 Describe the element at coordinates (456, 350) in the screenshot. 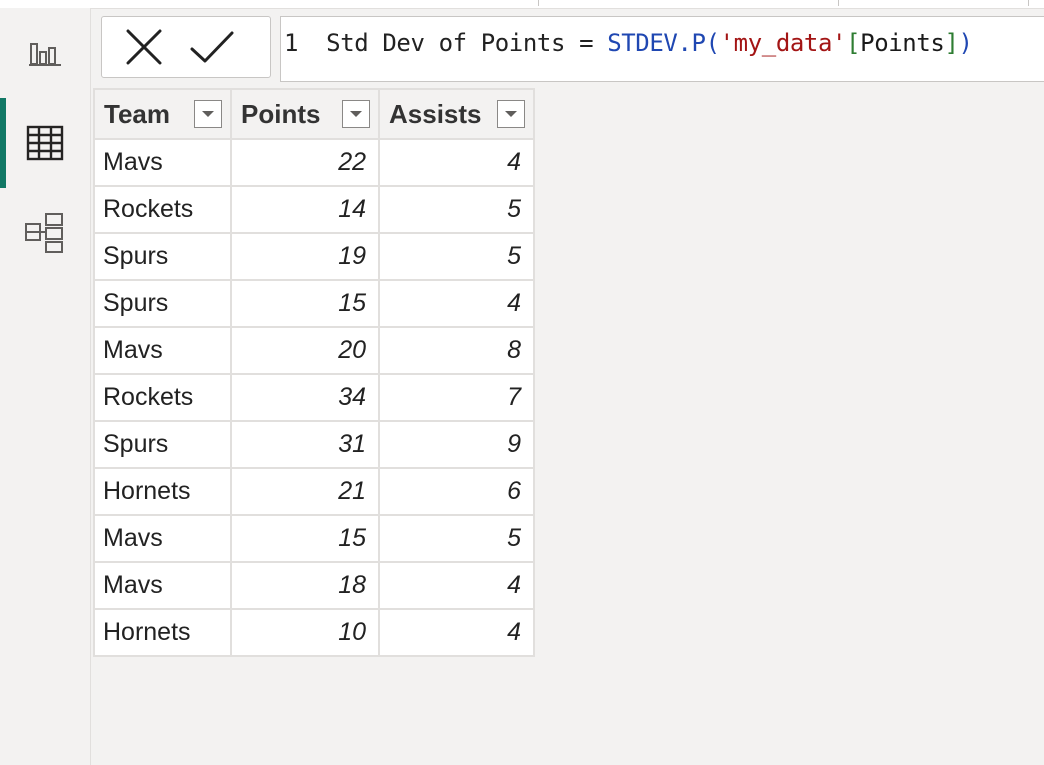

I see `cell-assists: 8` at that location.